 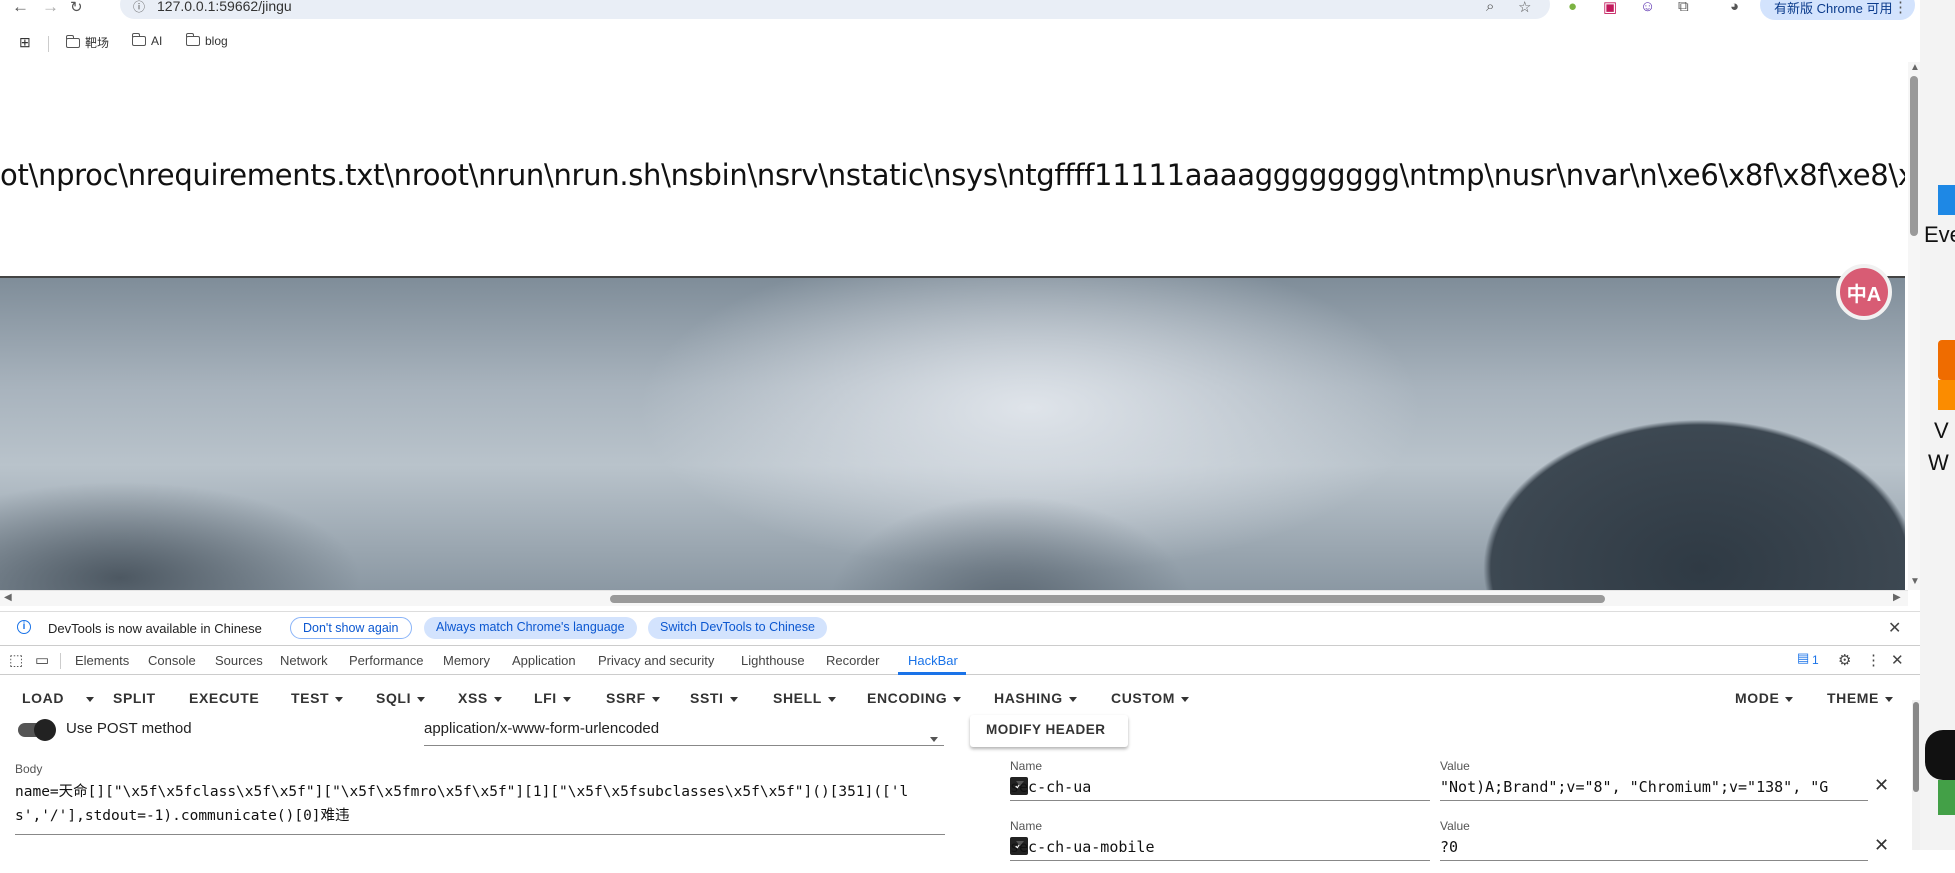 What do you see at coordinates (317, 698) in the screenshot?
I see `test-menu: TEST` at bounding box center [317, 698].